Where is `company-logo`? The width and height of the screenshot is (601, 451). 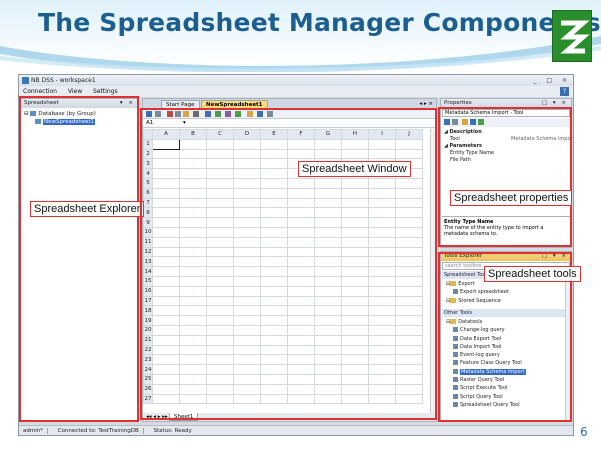 company-logo is located at coordinates (572, 36).